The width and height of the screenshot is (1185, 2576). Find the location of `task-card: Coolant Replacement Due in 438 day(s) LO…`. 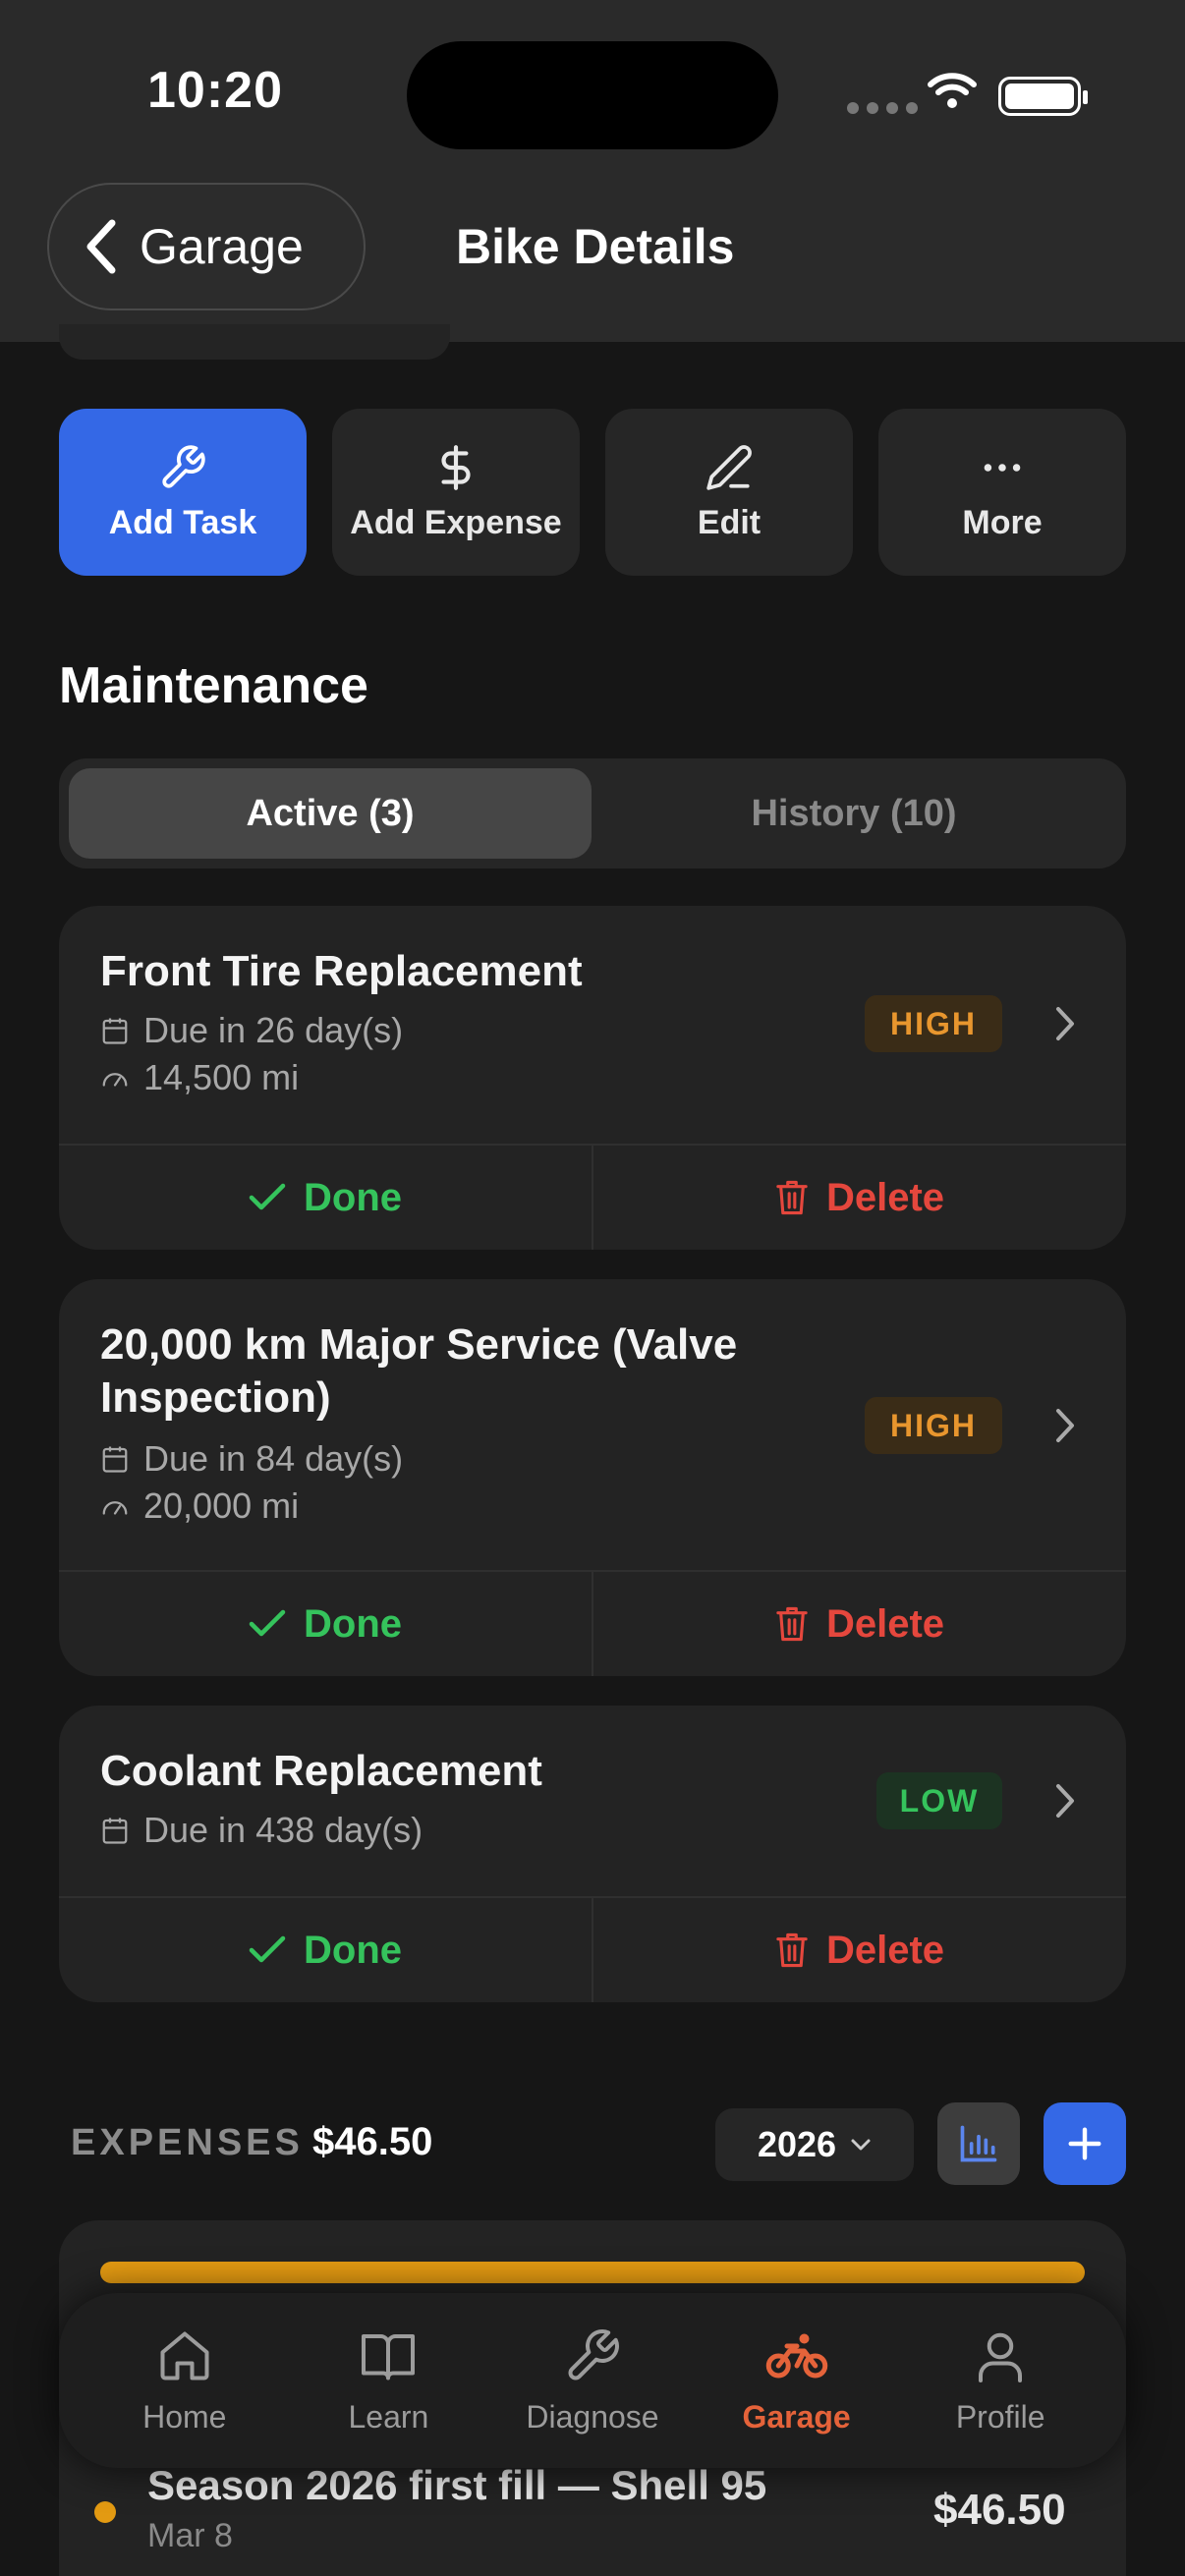

task-card: Coolant Replacement Due in 438 day(s) LO… is located at coordinates (592, 1854).